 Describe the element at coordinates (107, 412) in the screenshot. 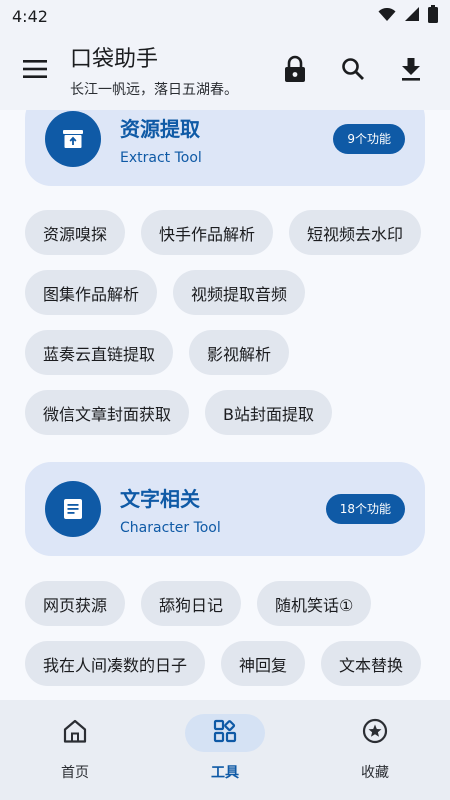

I see `tool-chip: 微信文章封面获取` at that location.